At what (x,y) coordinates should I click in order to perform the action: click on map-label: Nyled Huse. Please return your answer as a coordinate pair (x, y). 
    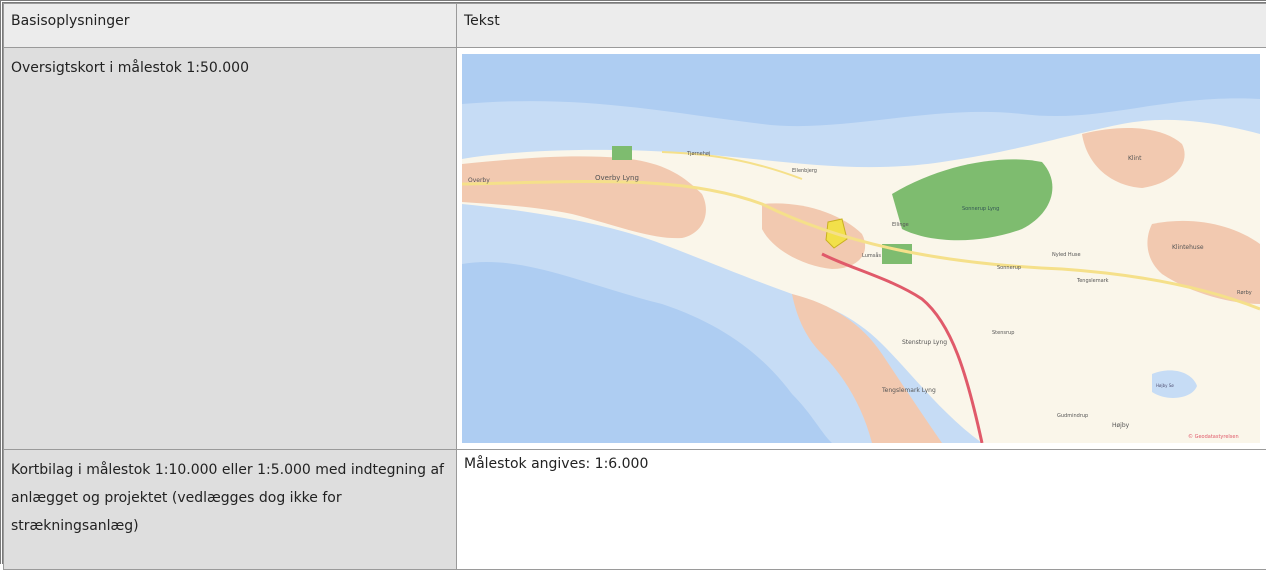
    Looking at the image, I should click on (1066, 255).